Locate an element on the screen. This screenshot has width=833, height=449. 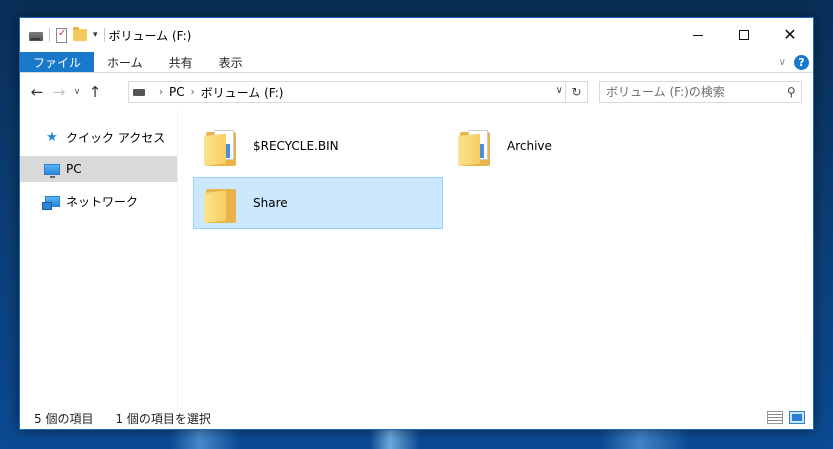
maximize-icon is located at coordinates (744, 35).